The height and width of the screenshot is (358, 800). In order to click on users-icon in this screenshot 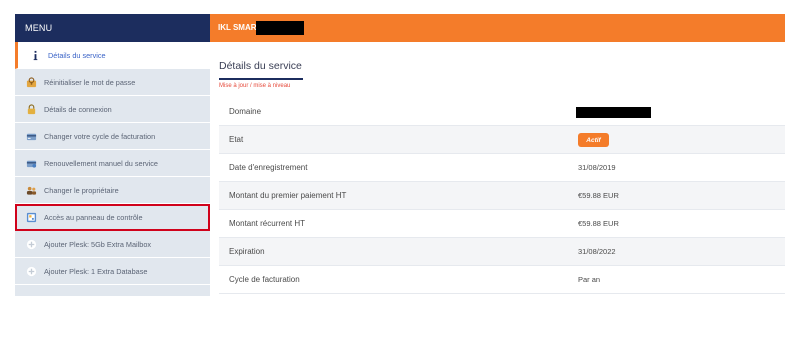, I will do `click(31, 190)`.